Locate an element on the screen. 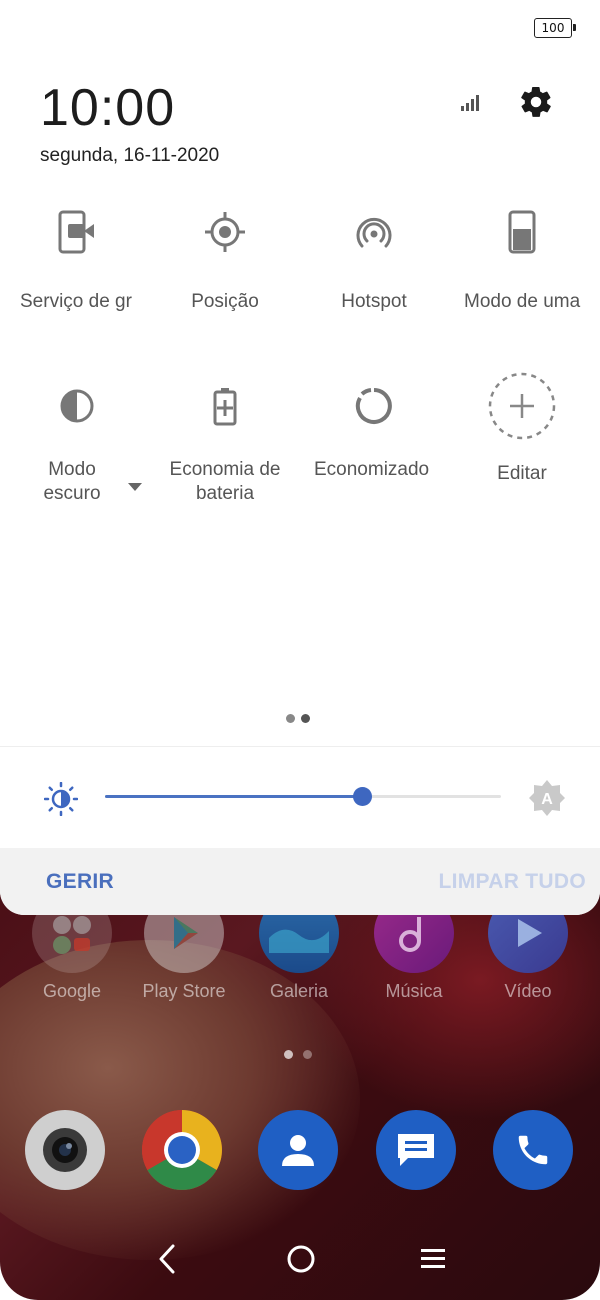  svg-text: A is located at coordinates (547, 799).